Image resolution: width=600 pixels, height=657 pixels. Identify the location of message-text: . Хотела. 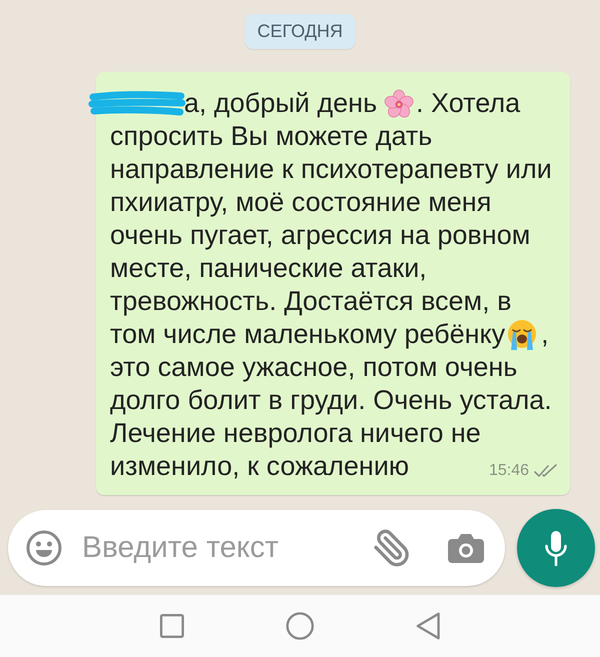
(468, 103).